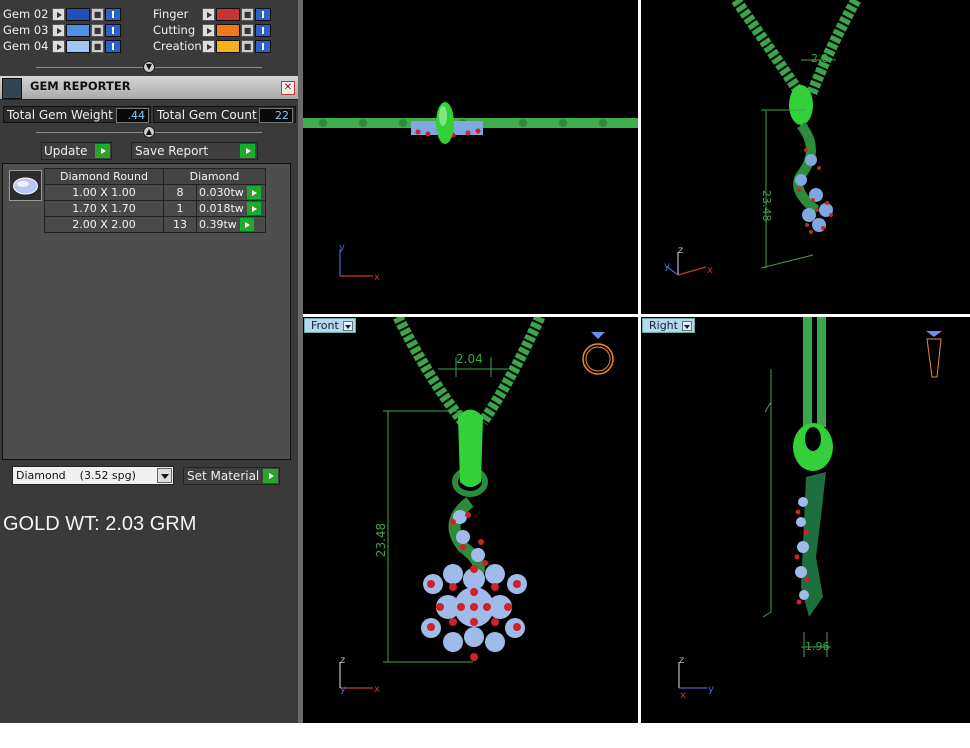 The width and height of the screenshot is (970, 748). I want to click on collapse-toggle: ▲, so click(149, 132).